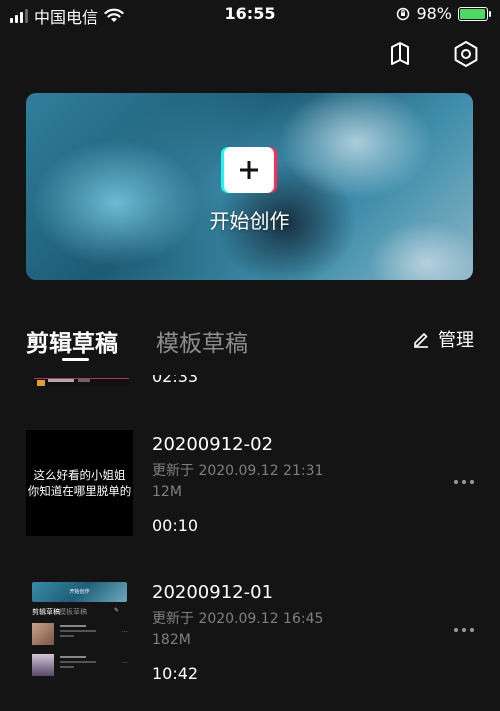 The height and width of the screenshot is (711, 500). I want to click on battery-percent: 98%, so click(434, 13).